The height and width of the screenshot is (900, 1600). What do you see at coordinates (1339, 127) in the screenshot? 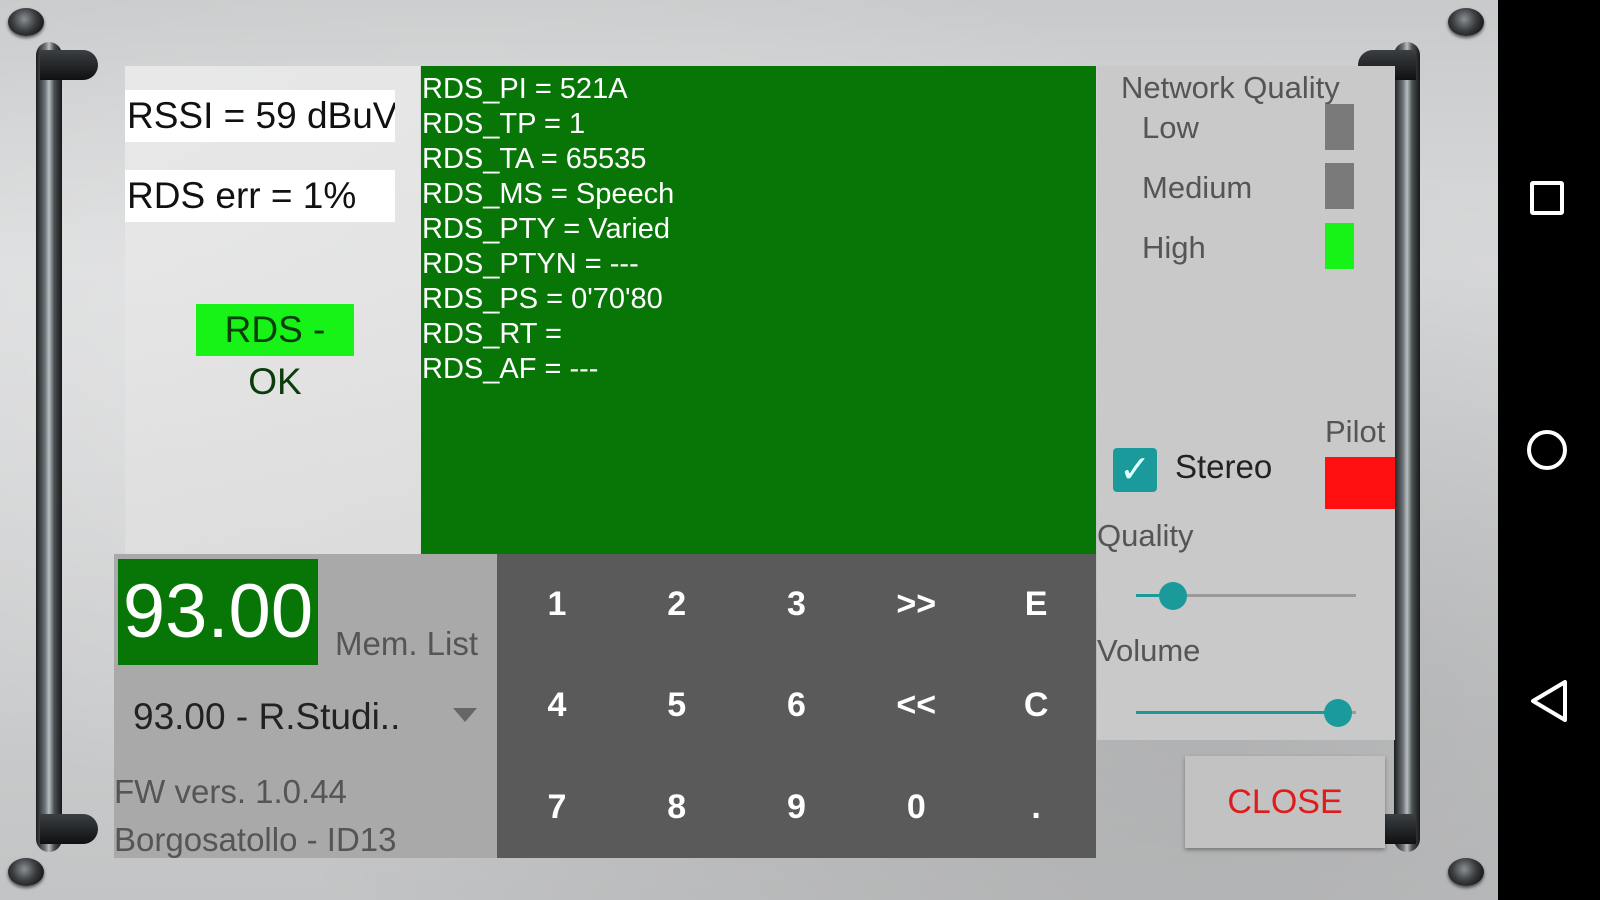
I see `network-quality-low-indicator` at bounding box center [1339, 127].